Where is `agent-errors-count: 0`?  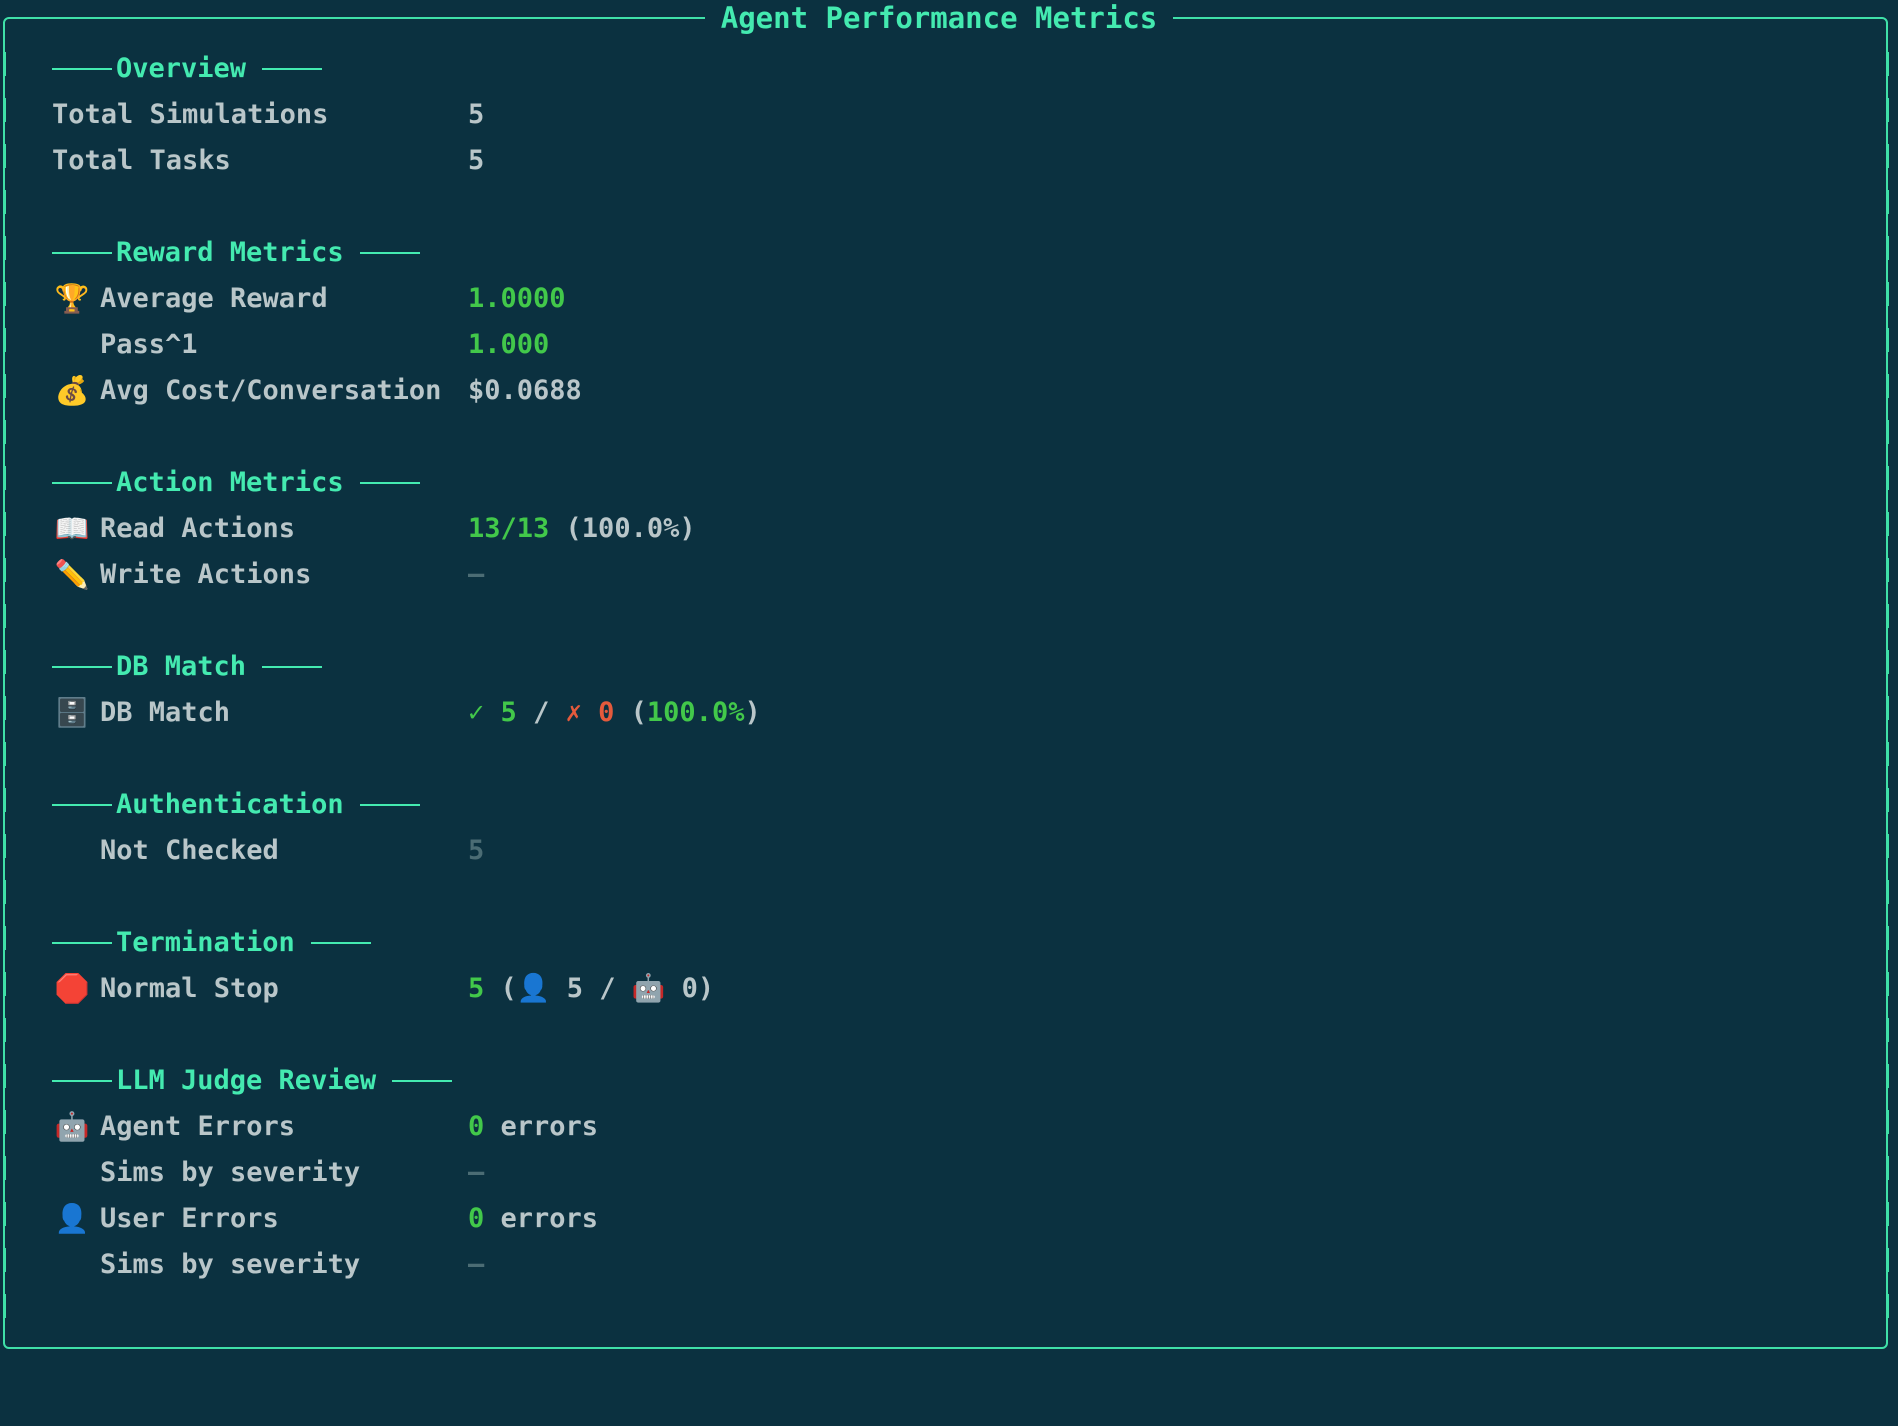
agent-errors-count: 0 is located at coordinates (476, 1126).